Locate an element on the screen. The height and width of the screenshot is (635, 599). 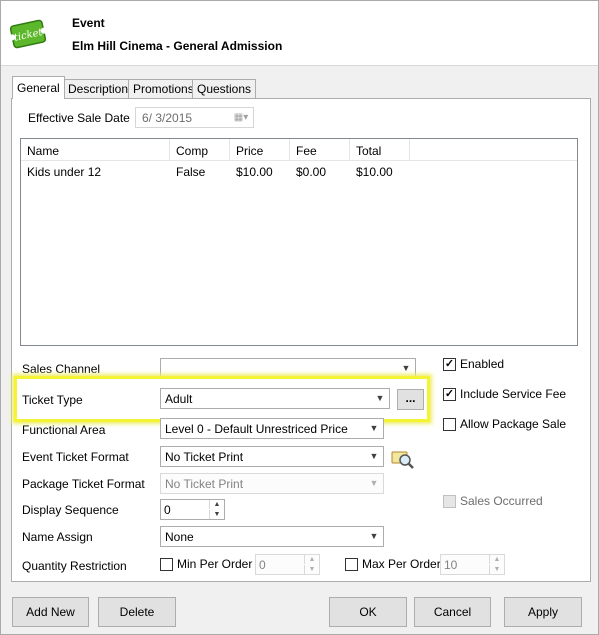
tab-general: General is located at coordinates (38, 87).